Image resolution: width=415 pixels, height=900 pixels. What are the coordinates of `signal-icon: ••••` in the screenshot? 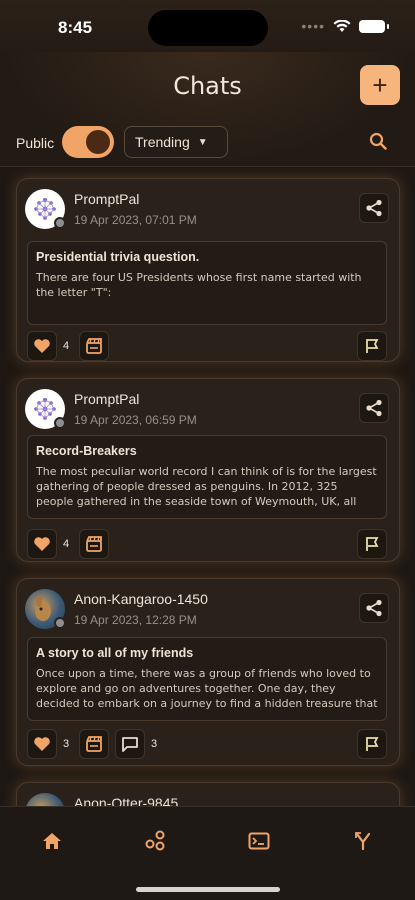 It's located at (313, 26).